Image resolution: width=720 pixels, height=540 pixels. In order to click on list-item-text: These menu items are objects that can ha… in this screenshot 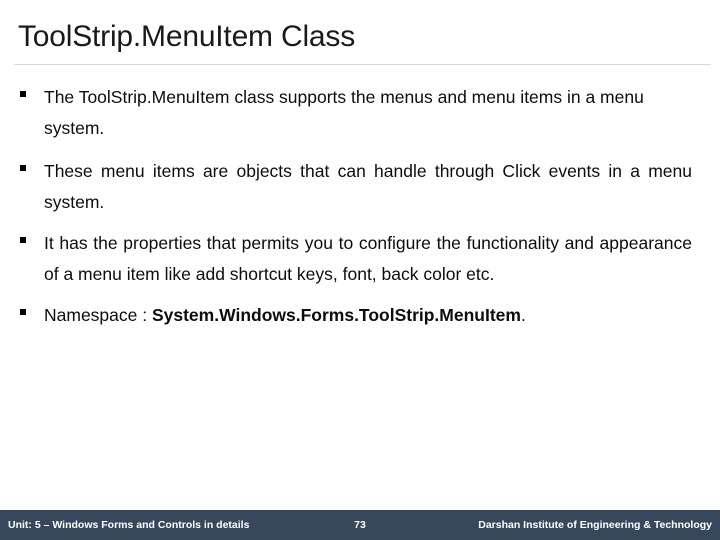, I will do `click(368, 186)`.